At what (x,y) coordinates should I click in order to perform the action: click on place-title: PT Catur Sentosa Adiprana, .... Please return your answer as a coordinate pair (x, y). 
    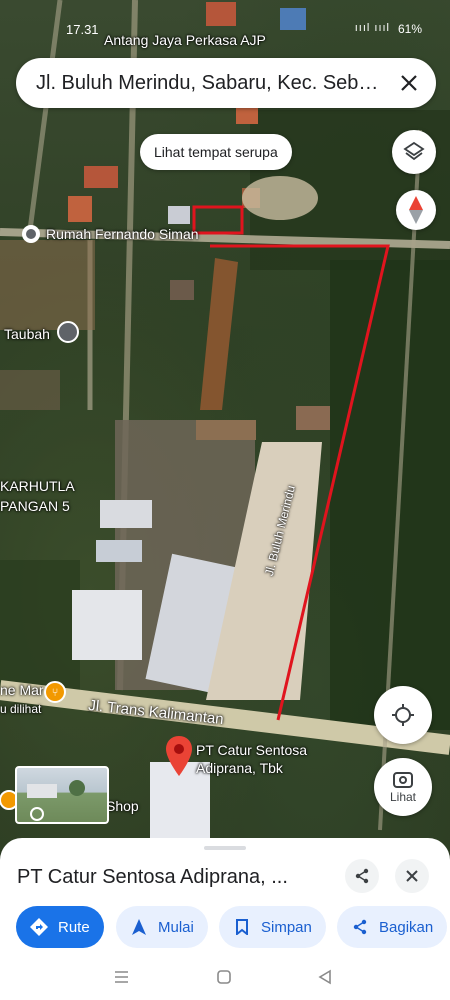
    Looking at the image, I should click on (152, 877).